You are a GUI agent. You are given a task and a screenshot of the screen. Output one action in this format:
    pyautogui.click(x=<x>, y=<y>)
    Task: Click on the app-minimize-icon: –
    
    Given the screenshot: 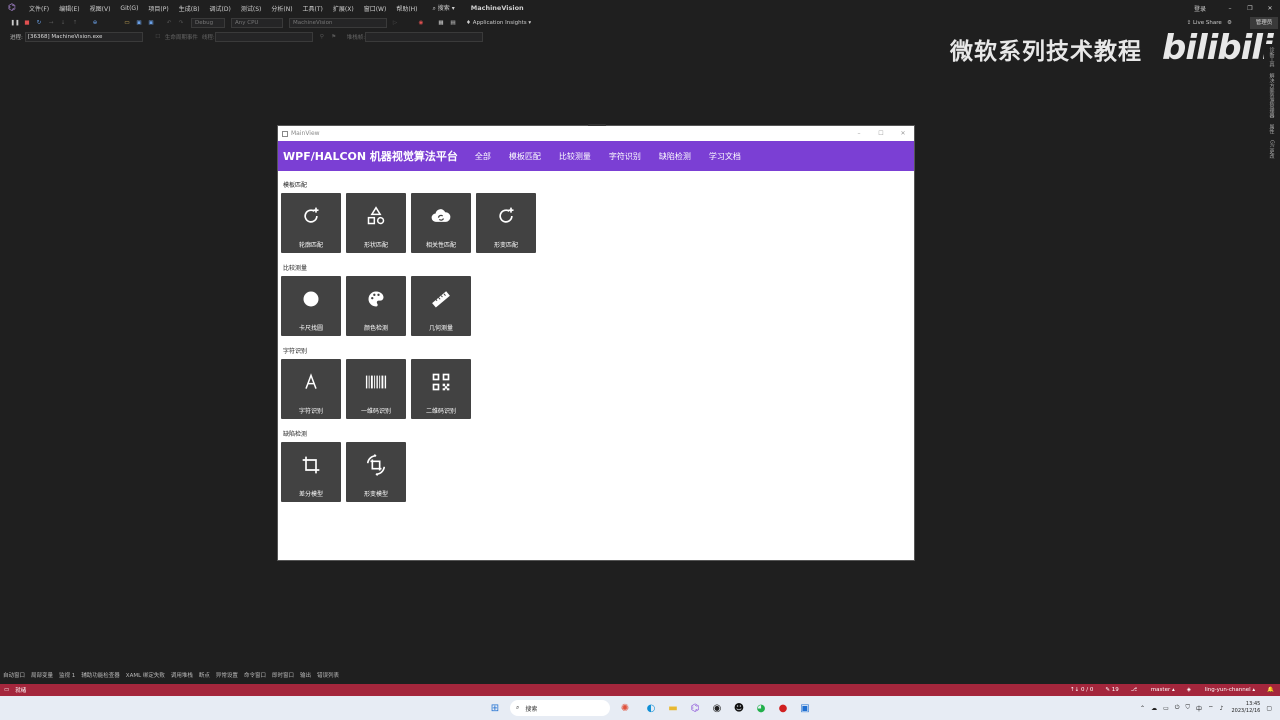 What is the action you would take?
    pyautogui.click(x=859, y=133)
    